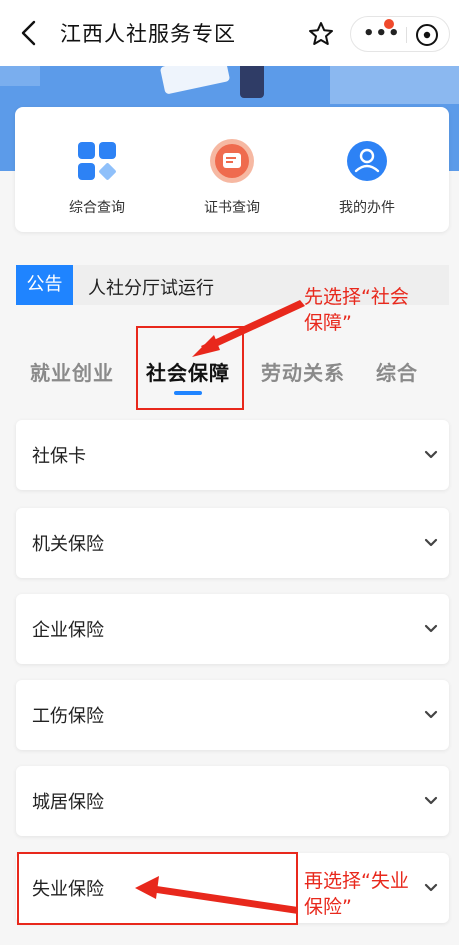  I want to click on close-icon, so click(427, 35).